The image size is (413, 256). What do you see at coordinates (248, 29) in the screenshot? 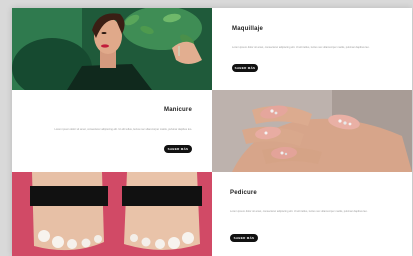
I see `service-title: Maquillaje` at bounding box center [248, 29].